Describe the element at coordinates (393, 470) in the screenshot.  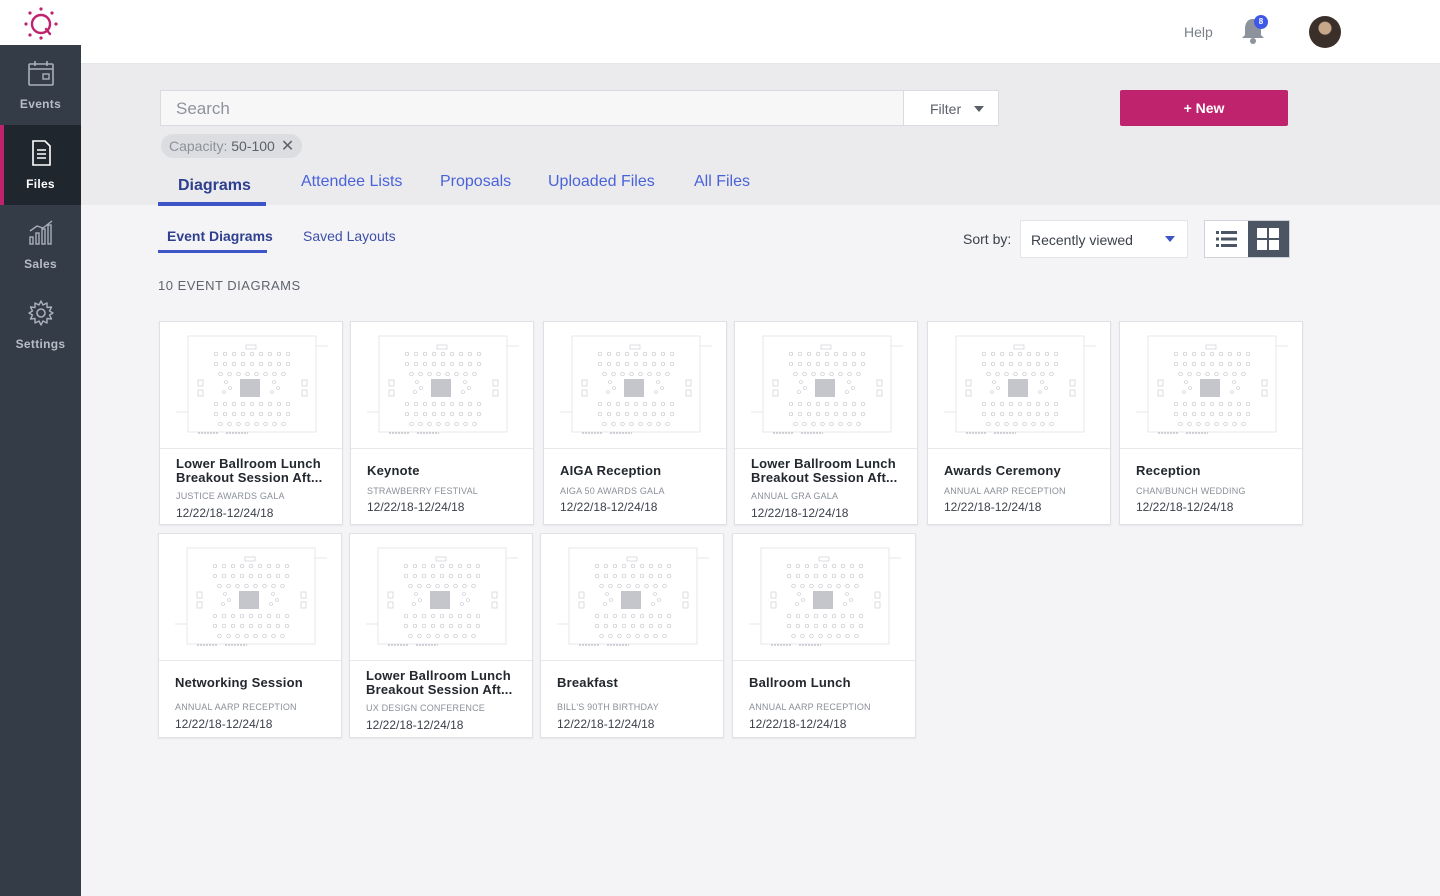
I see `card-title: Keynote` at that location.